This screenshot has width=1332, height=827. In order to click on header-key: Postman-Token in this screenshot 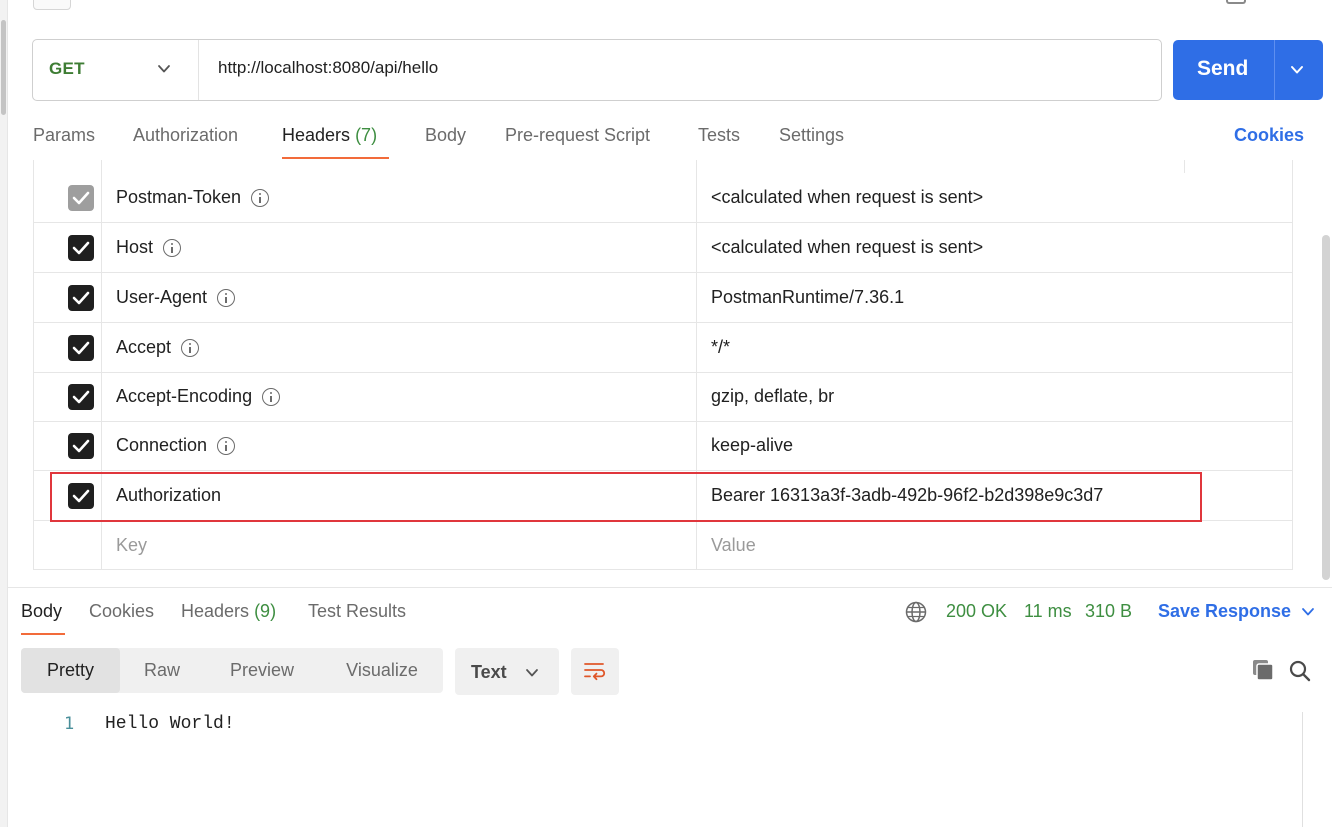, I will do `click(178, 197)`.